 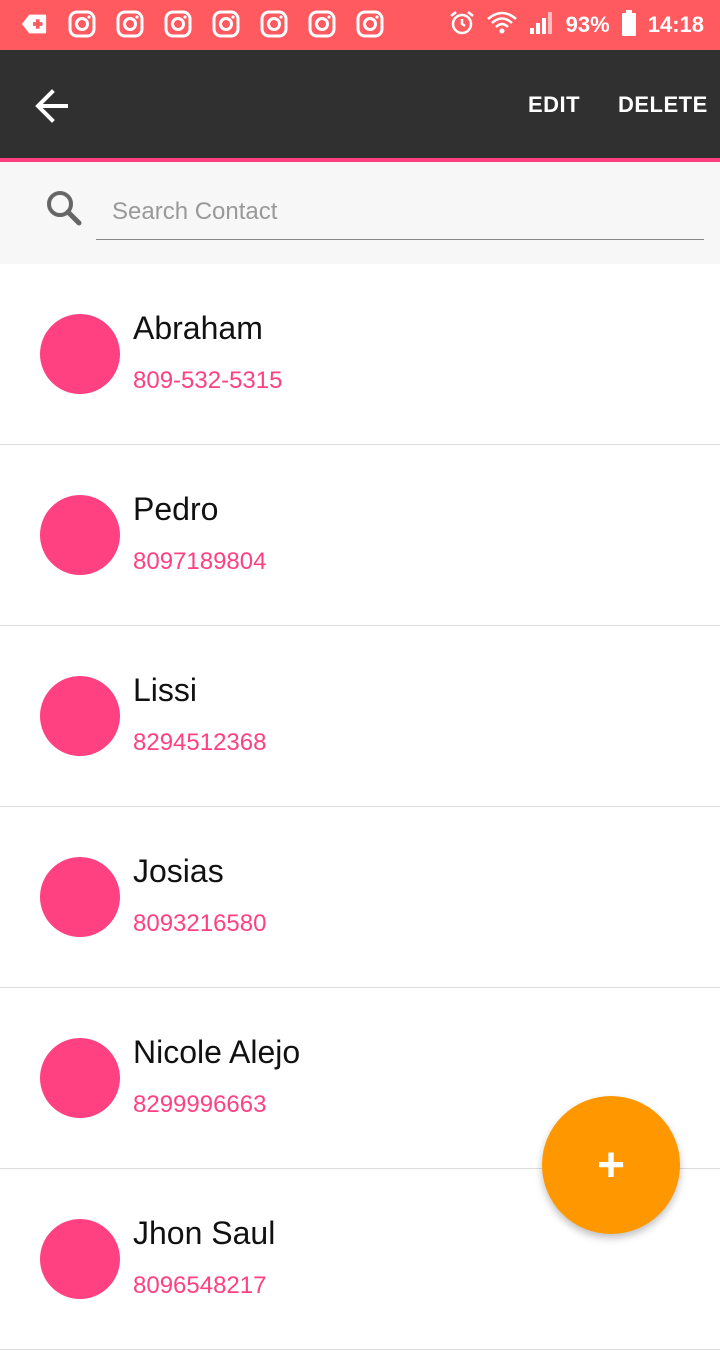 What do you see at coordinates (52, 106) in the screenshot?
I see `back-arrow-icon` at bounding box center [52, 106].